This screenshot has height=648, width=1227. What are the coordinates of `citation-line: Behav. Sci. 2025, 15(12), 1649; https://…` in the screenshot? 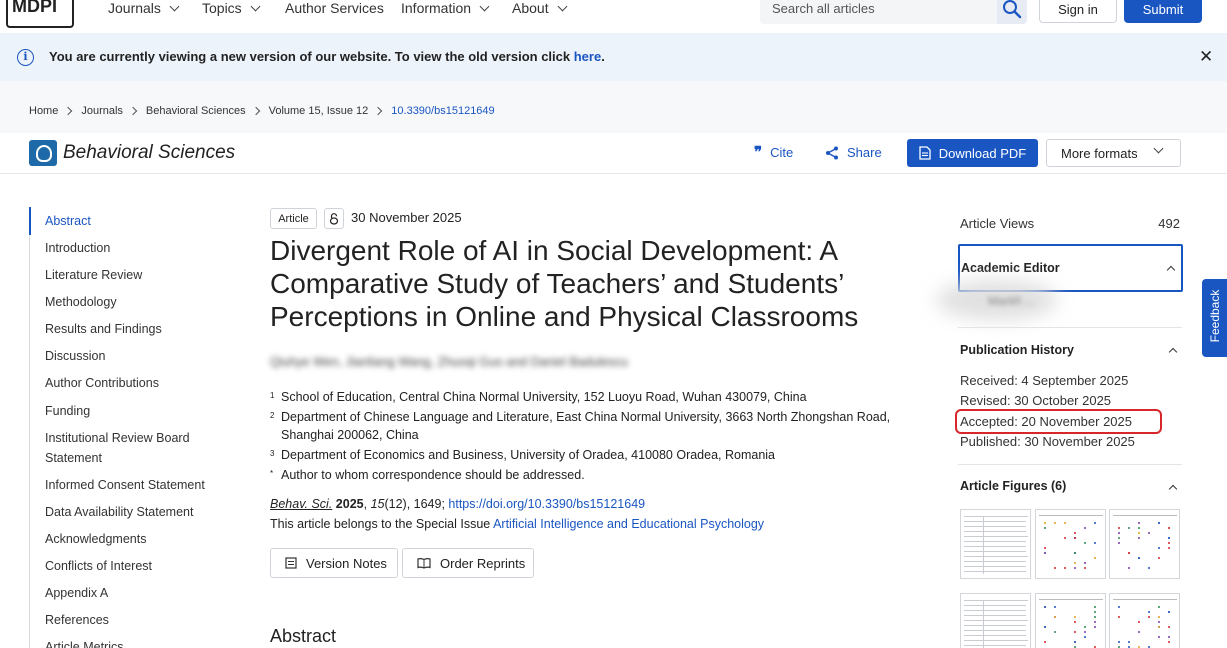 It's located at (458, 504).